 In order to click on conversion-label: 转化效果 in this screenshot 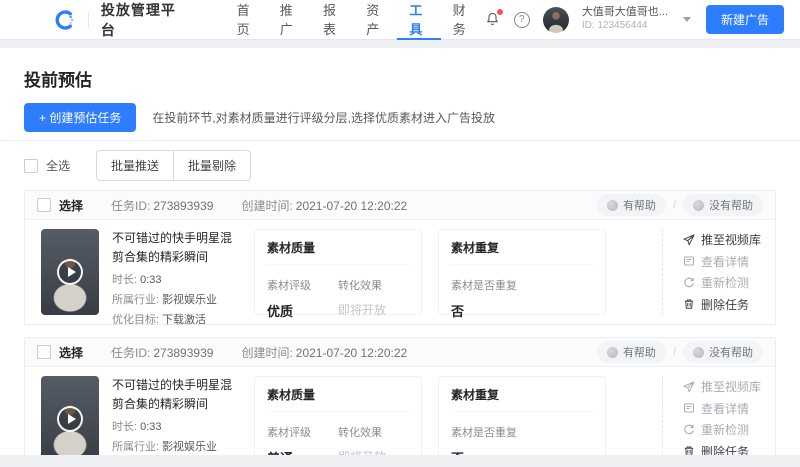, I will do `click(360, 433)`.